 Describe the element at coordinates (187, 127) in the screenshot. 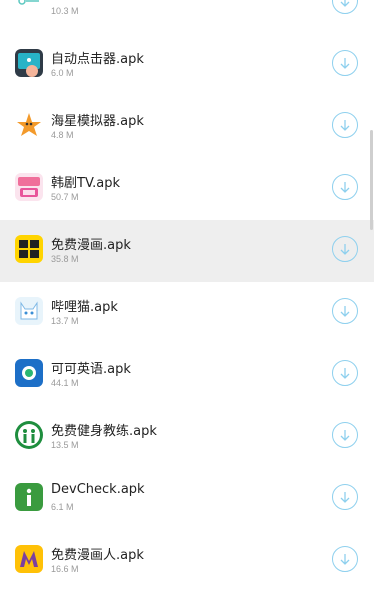

I see `list-item: 海星模拟器.apk 4.8 M` at that location.